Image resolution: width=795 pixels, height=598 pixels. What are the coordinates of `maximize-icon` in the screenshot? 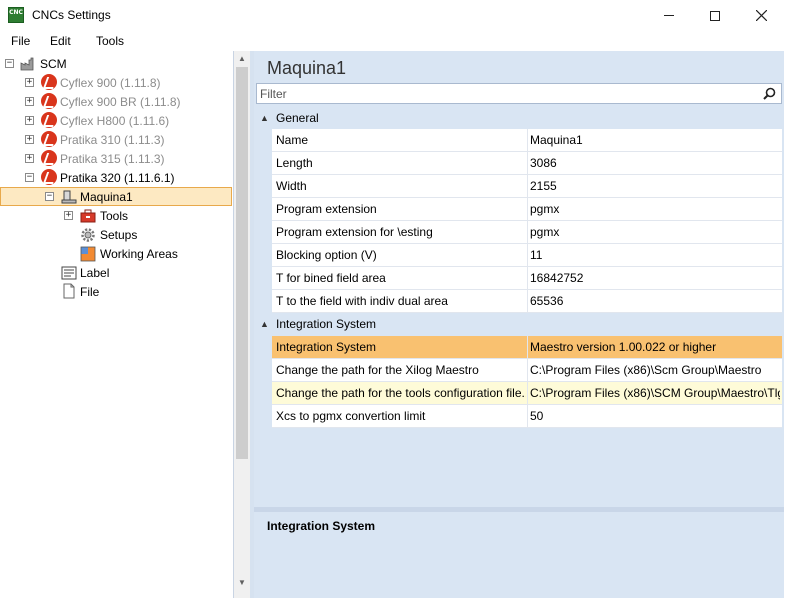 It's located at (715, 15).